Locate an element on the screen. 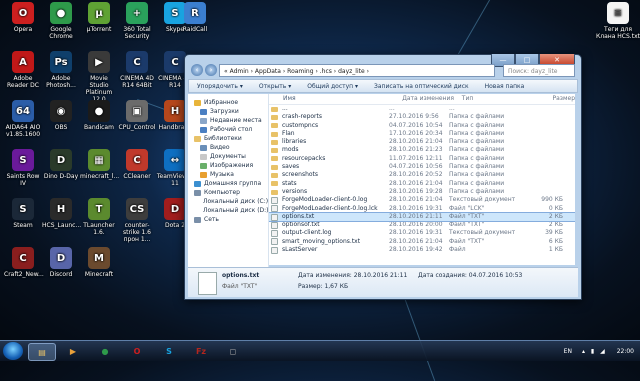  folder-icon is located at coordinates (274, 176).